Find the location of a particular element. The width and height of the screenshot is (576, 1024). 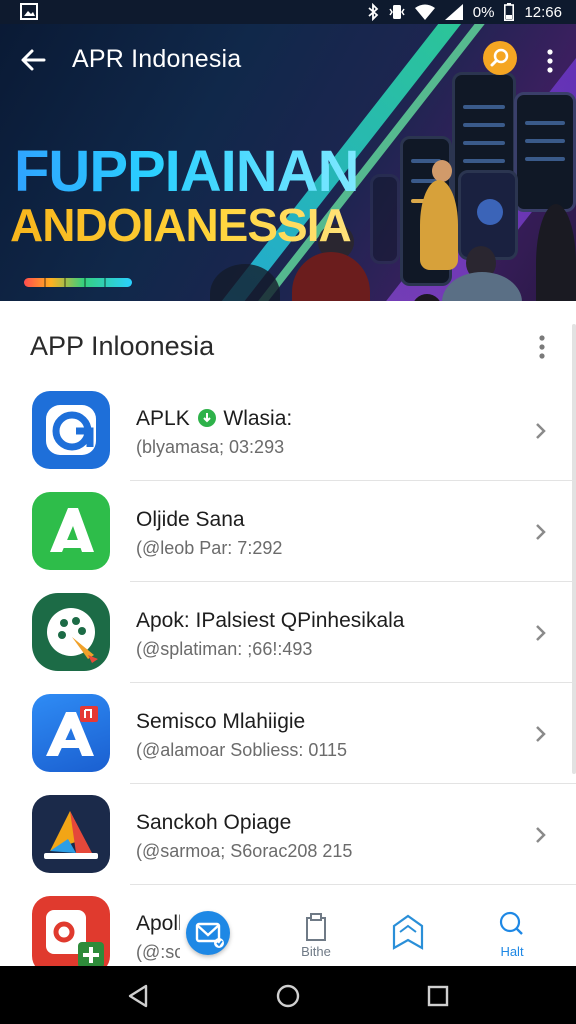

nav-item-home is located at coordinates (408, 936).